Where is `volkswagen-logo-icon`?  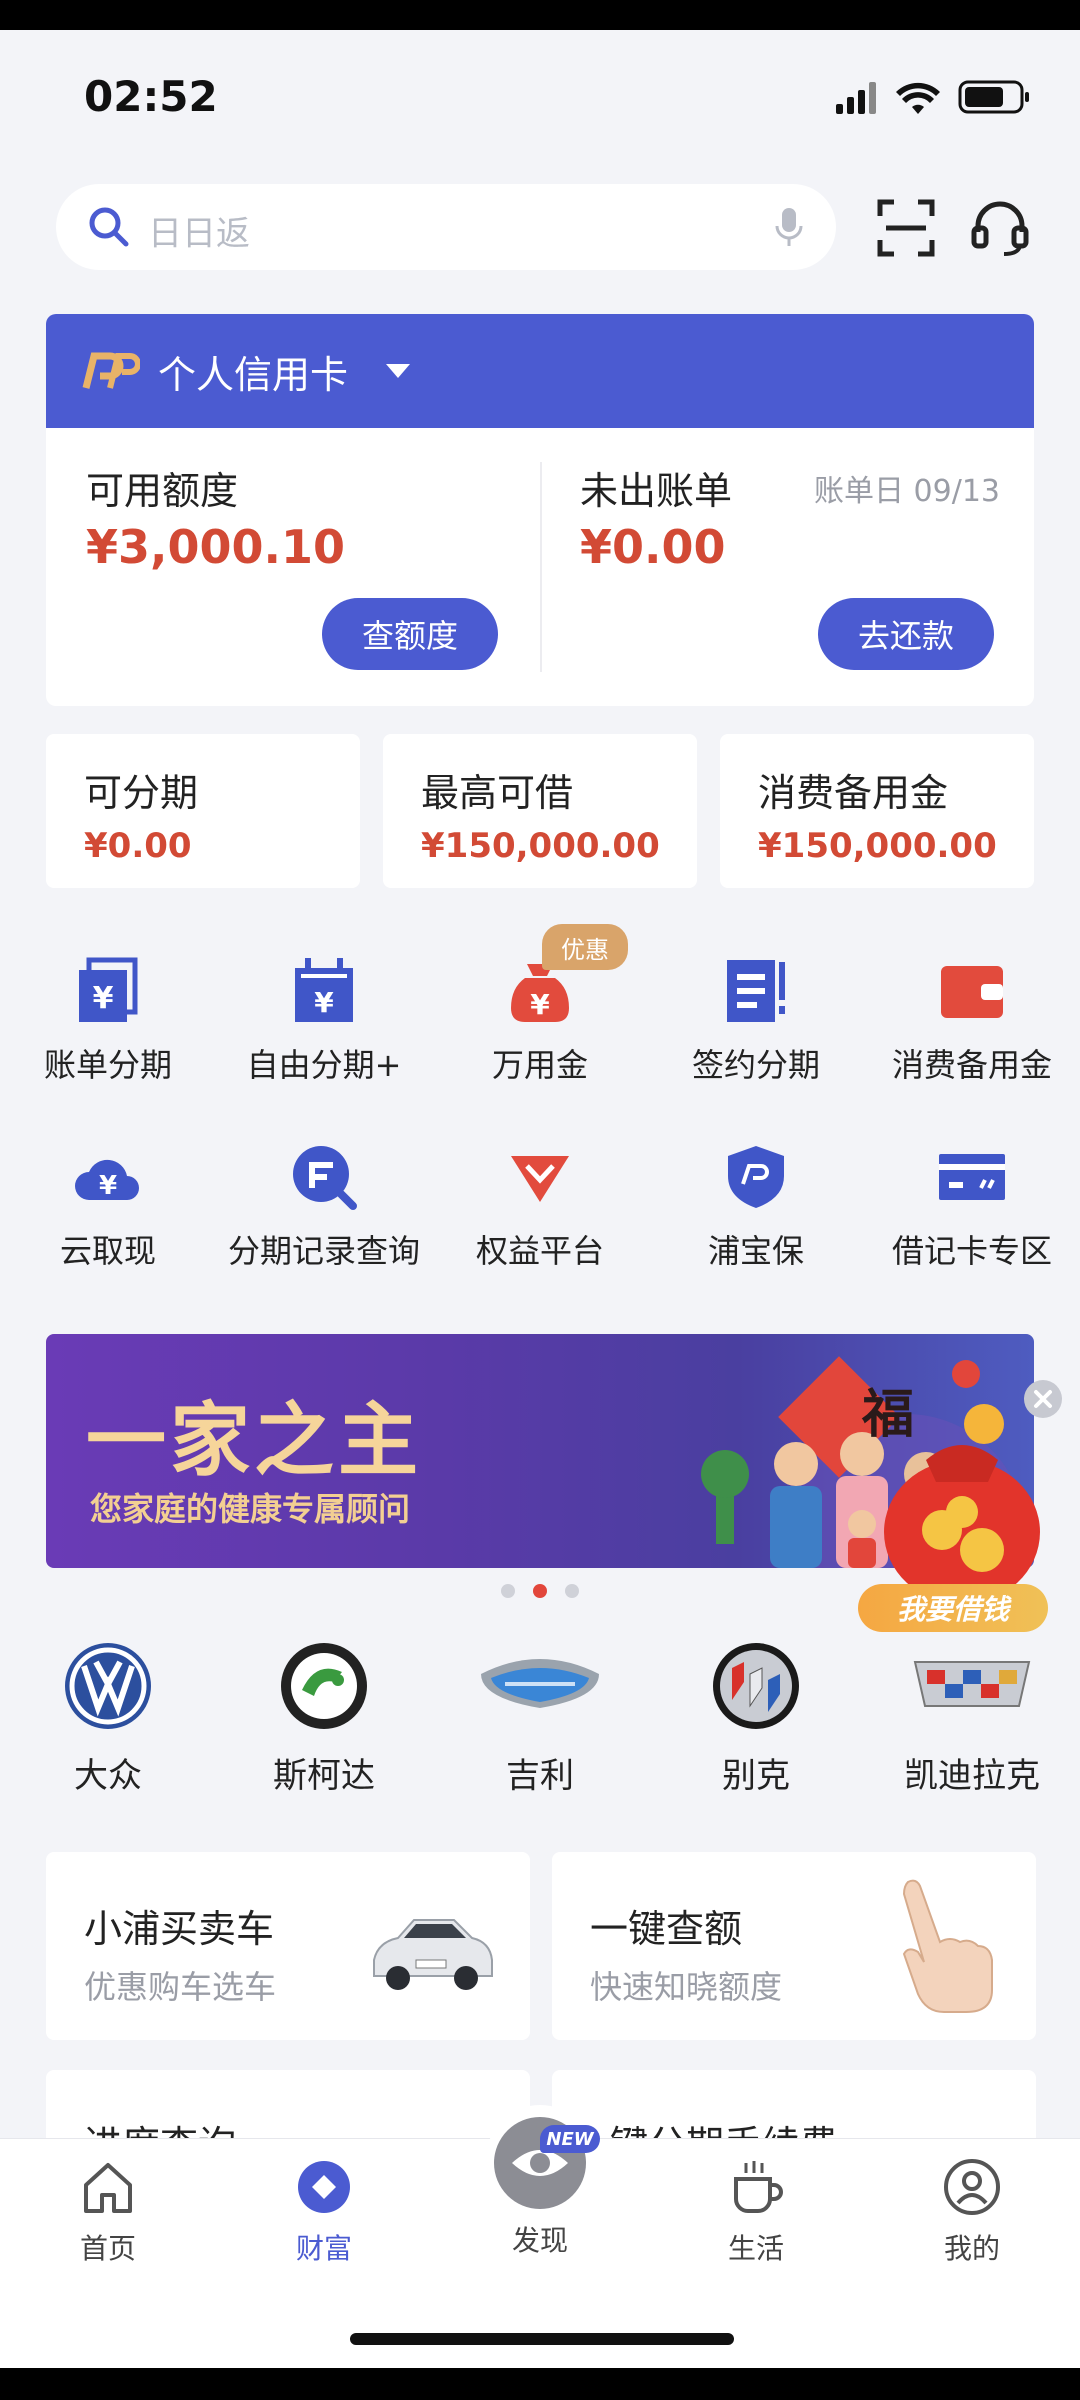 volkswagen-logo-icon is located at coordinates (108, 1686).